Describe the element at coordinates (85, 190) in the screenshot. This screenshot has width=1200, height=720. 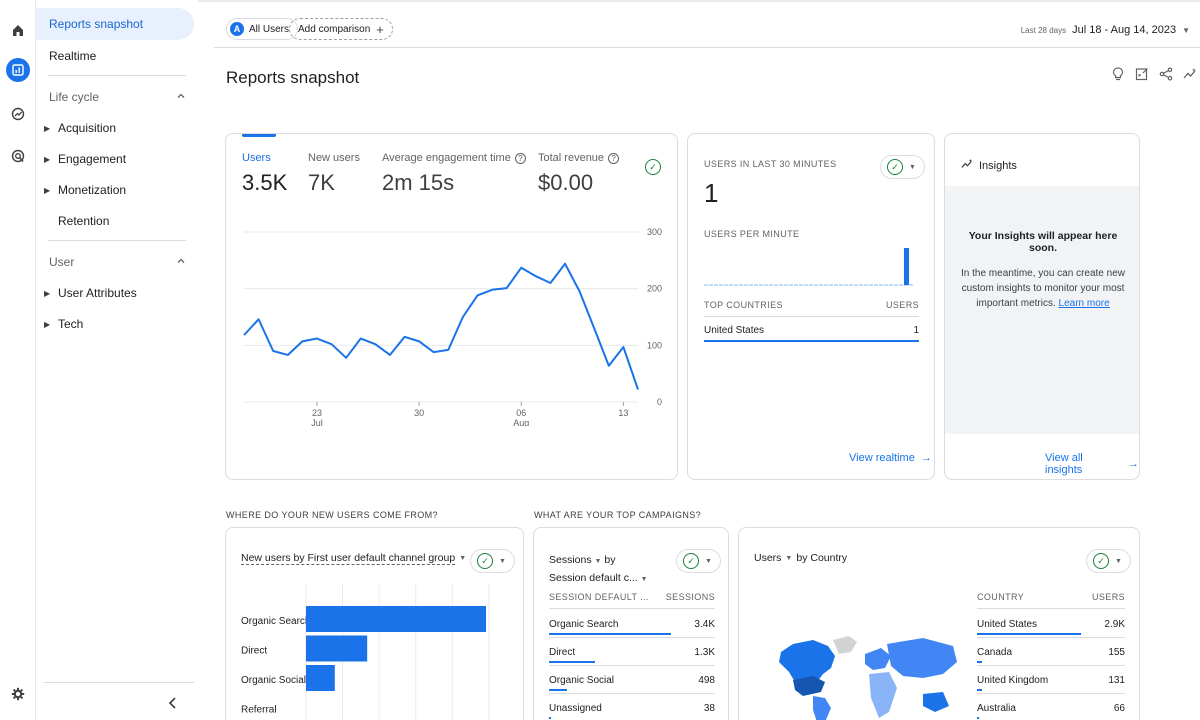
I see `sidebar-item-monetization: ▶ Monetization` at that location.